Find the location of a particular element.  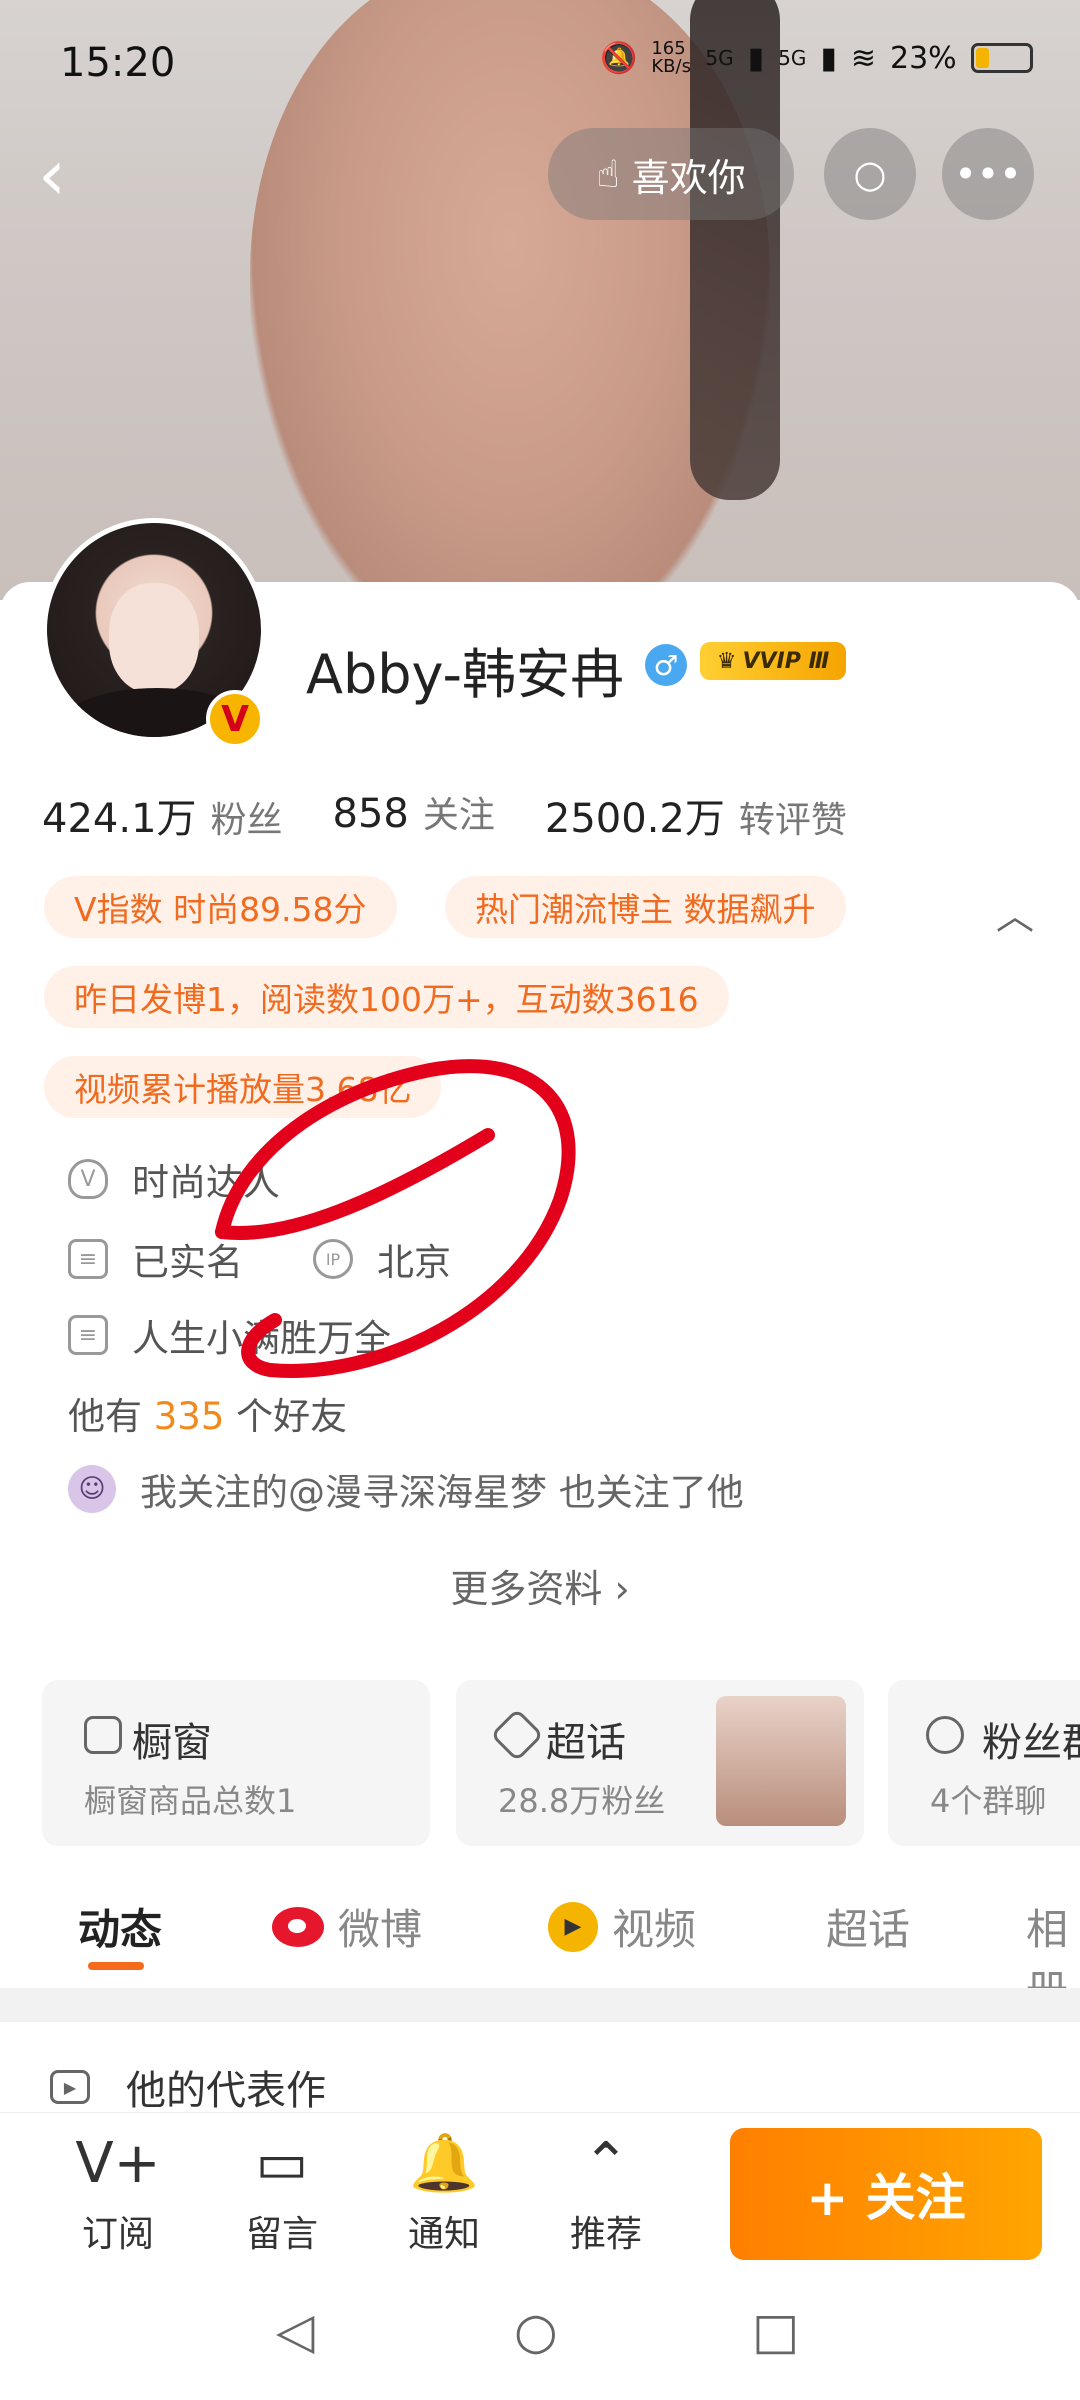

vvip-badge: ♛ VVIP Ⅲ is located at coordinates (773, 661).